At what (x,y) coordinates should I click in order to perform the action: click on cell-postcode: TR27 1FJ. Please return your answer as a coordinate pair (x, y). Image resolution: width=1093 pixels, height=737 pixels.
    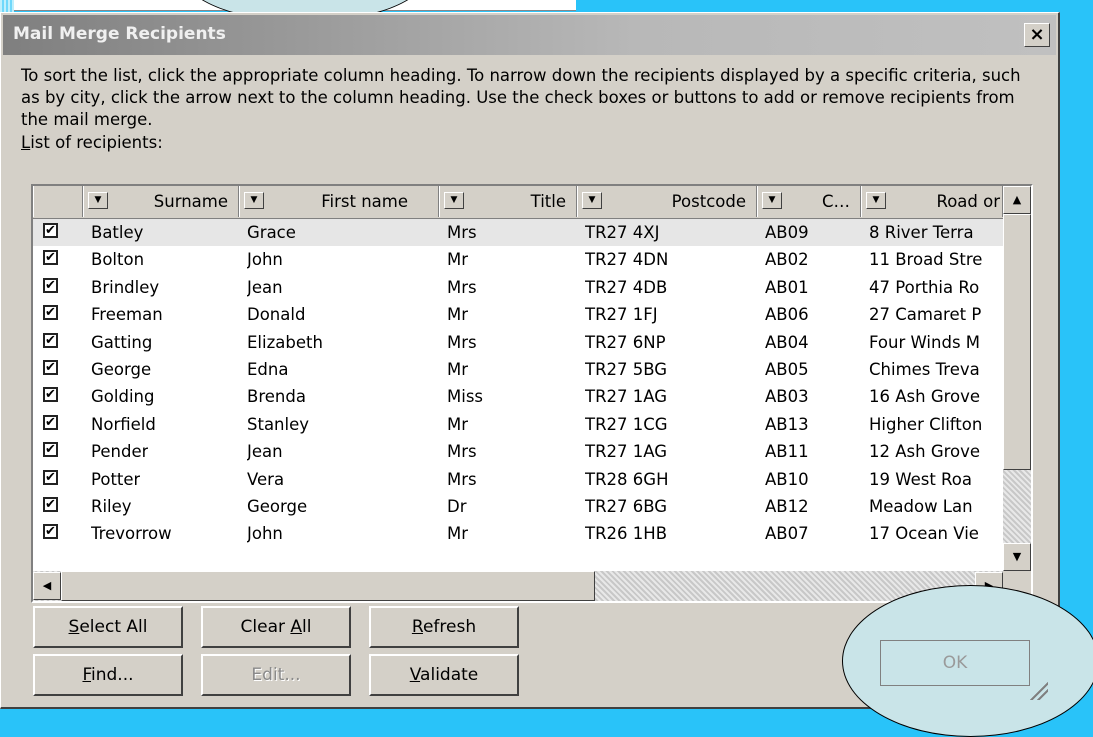
    Looking at the image, I should click on (621, 315).